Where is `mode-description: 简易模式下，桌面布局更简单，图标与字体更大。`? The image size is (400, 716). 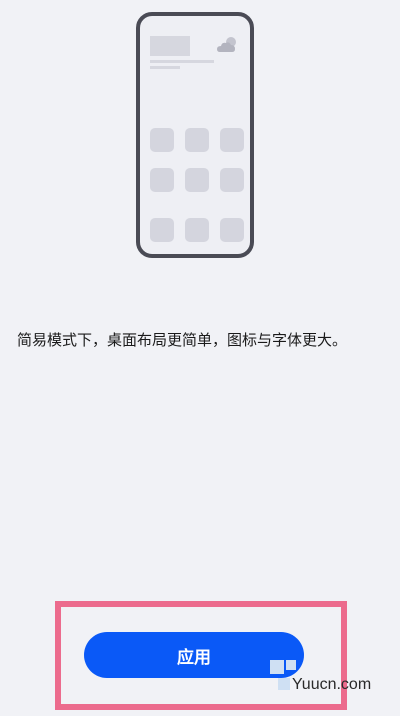
mode-description: 简易模式下，桌面布局更简单，图标与字体更大。 is located at coordinates (182, 340).